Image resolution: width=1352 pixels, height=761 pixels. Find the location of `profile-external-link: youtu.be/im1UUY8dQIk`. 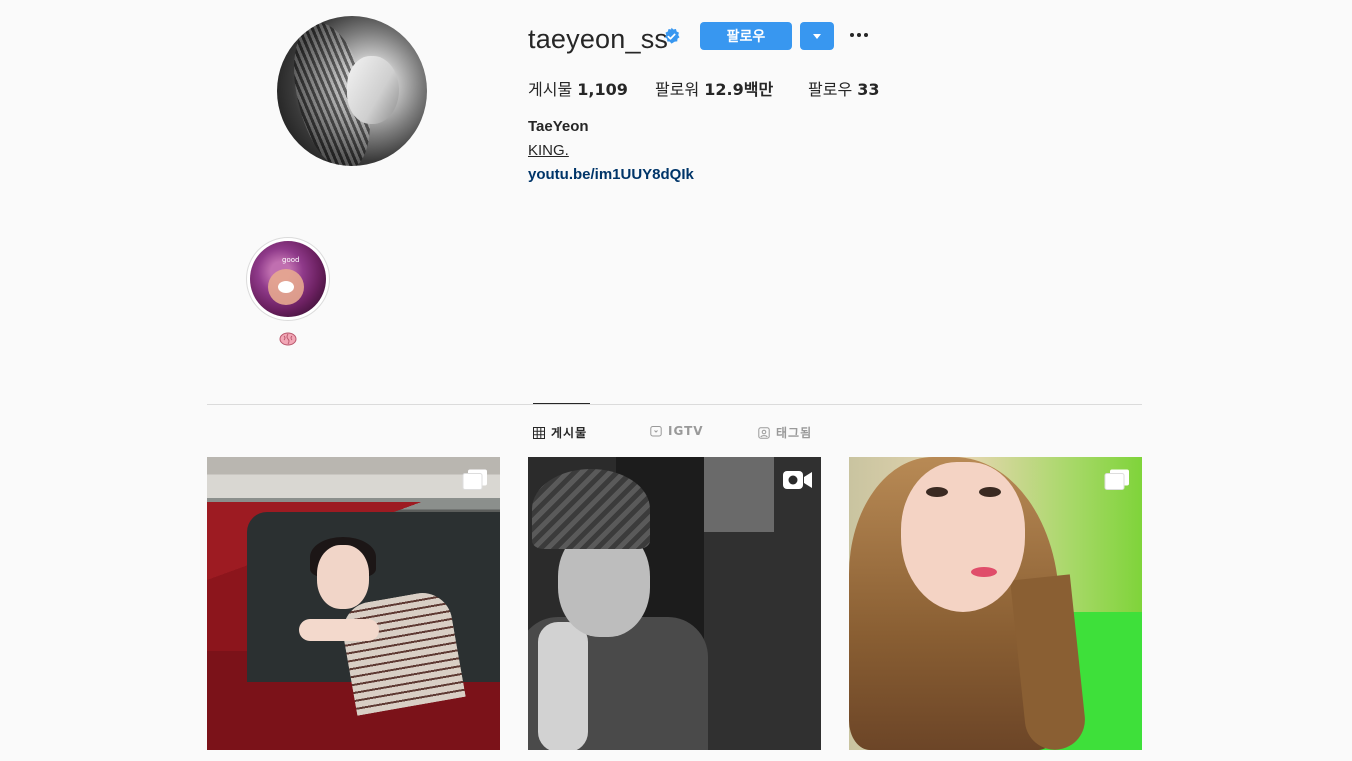

profile-external-link: youtu.be/im1UUY8dQIk is located at coordinates (611, 174).